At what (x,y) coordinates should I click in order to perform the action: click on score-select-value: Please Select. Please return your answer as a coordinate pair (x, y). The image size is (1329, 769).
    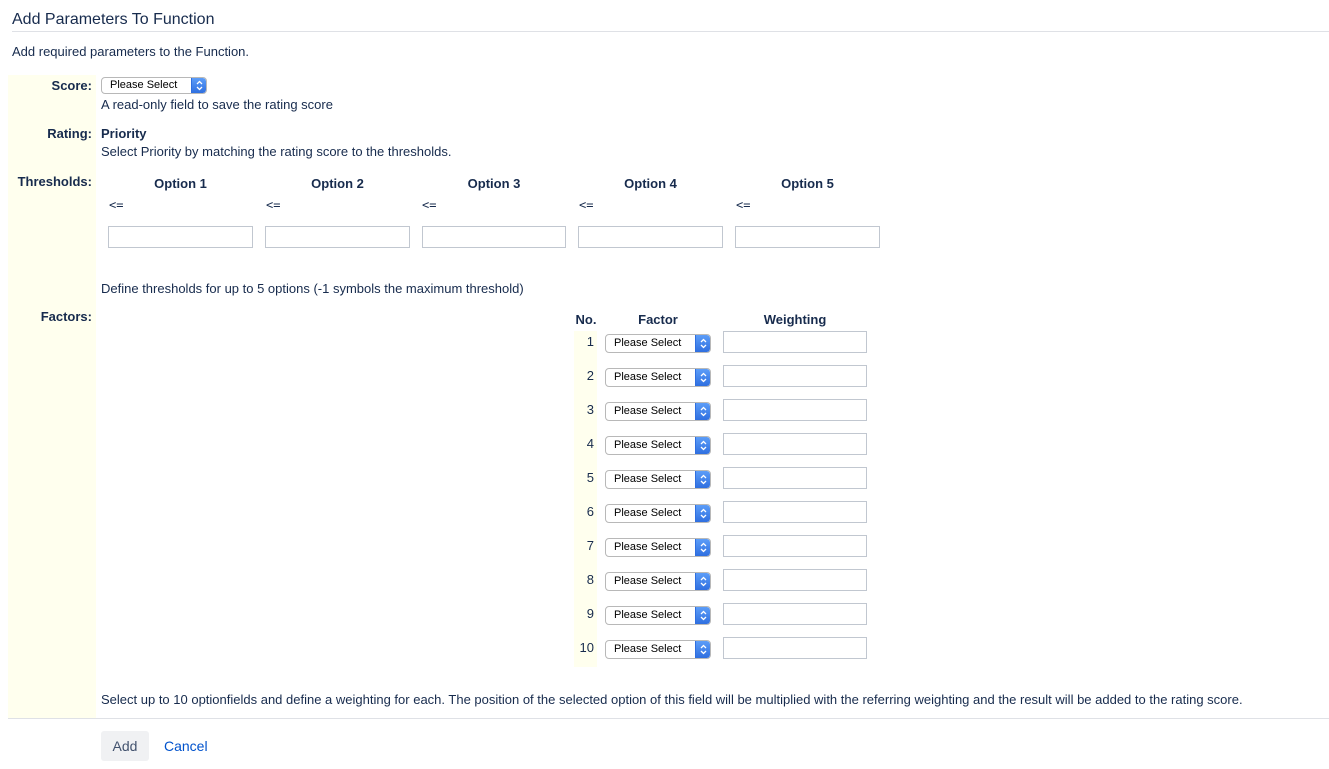
    Looking at the image, I should click on (144, 85).